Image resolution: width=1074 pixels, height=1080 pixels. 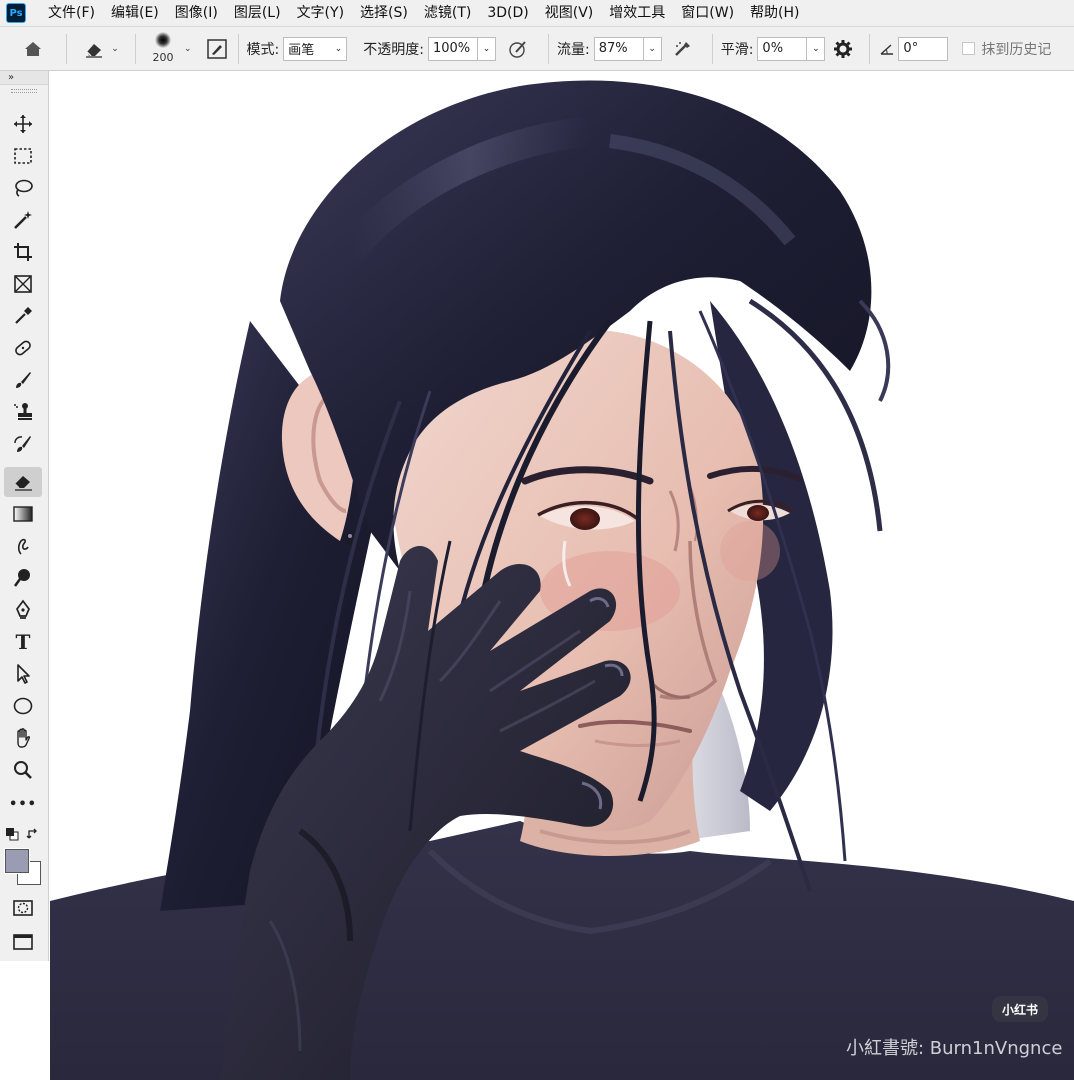 What do you see at coordinates (887, 49) in the screenshot?
I see `angle-icon` at bounding box center [887, 49].